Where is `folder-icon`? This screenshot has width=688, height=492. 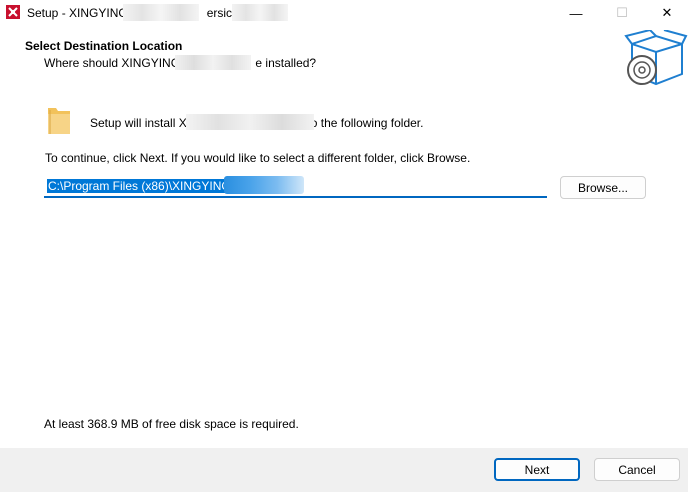
folder-icon is located at coordinates (59, 121).